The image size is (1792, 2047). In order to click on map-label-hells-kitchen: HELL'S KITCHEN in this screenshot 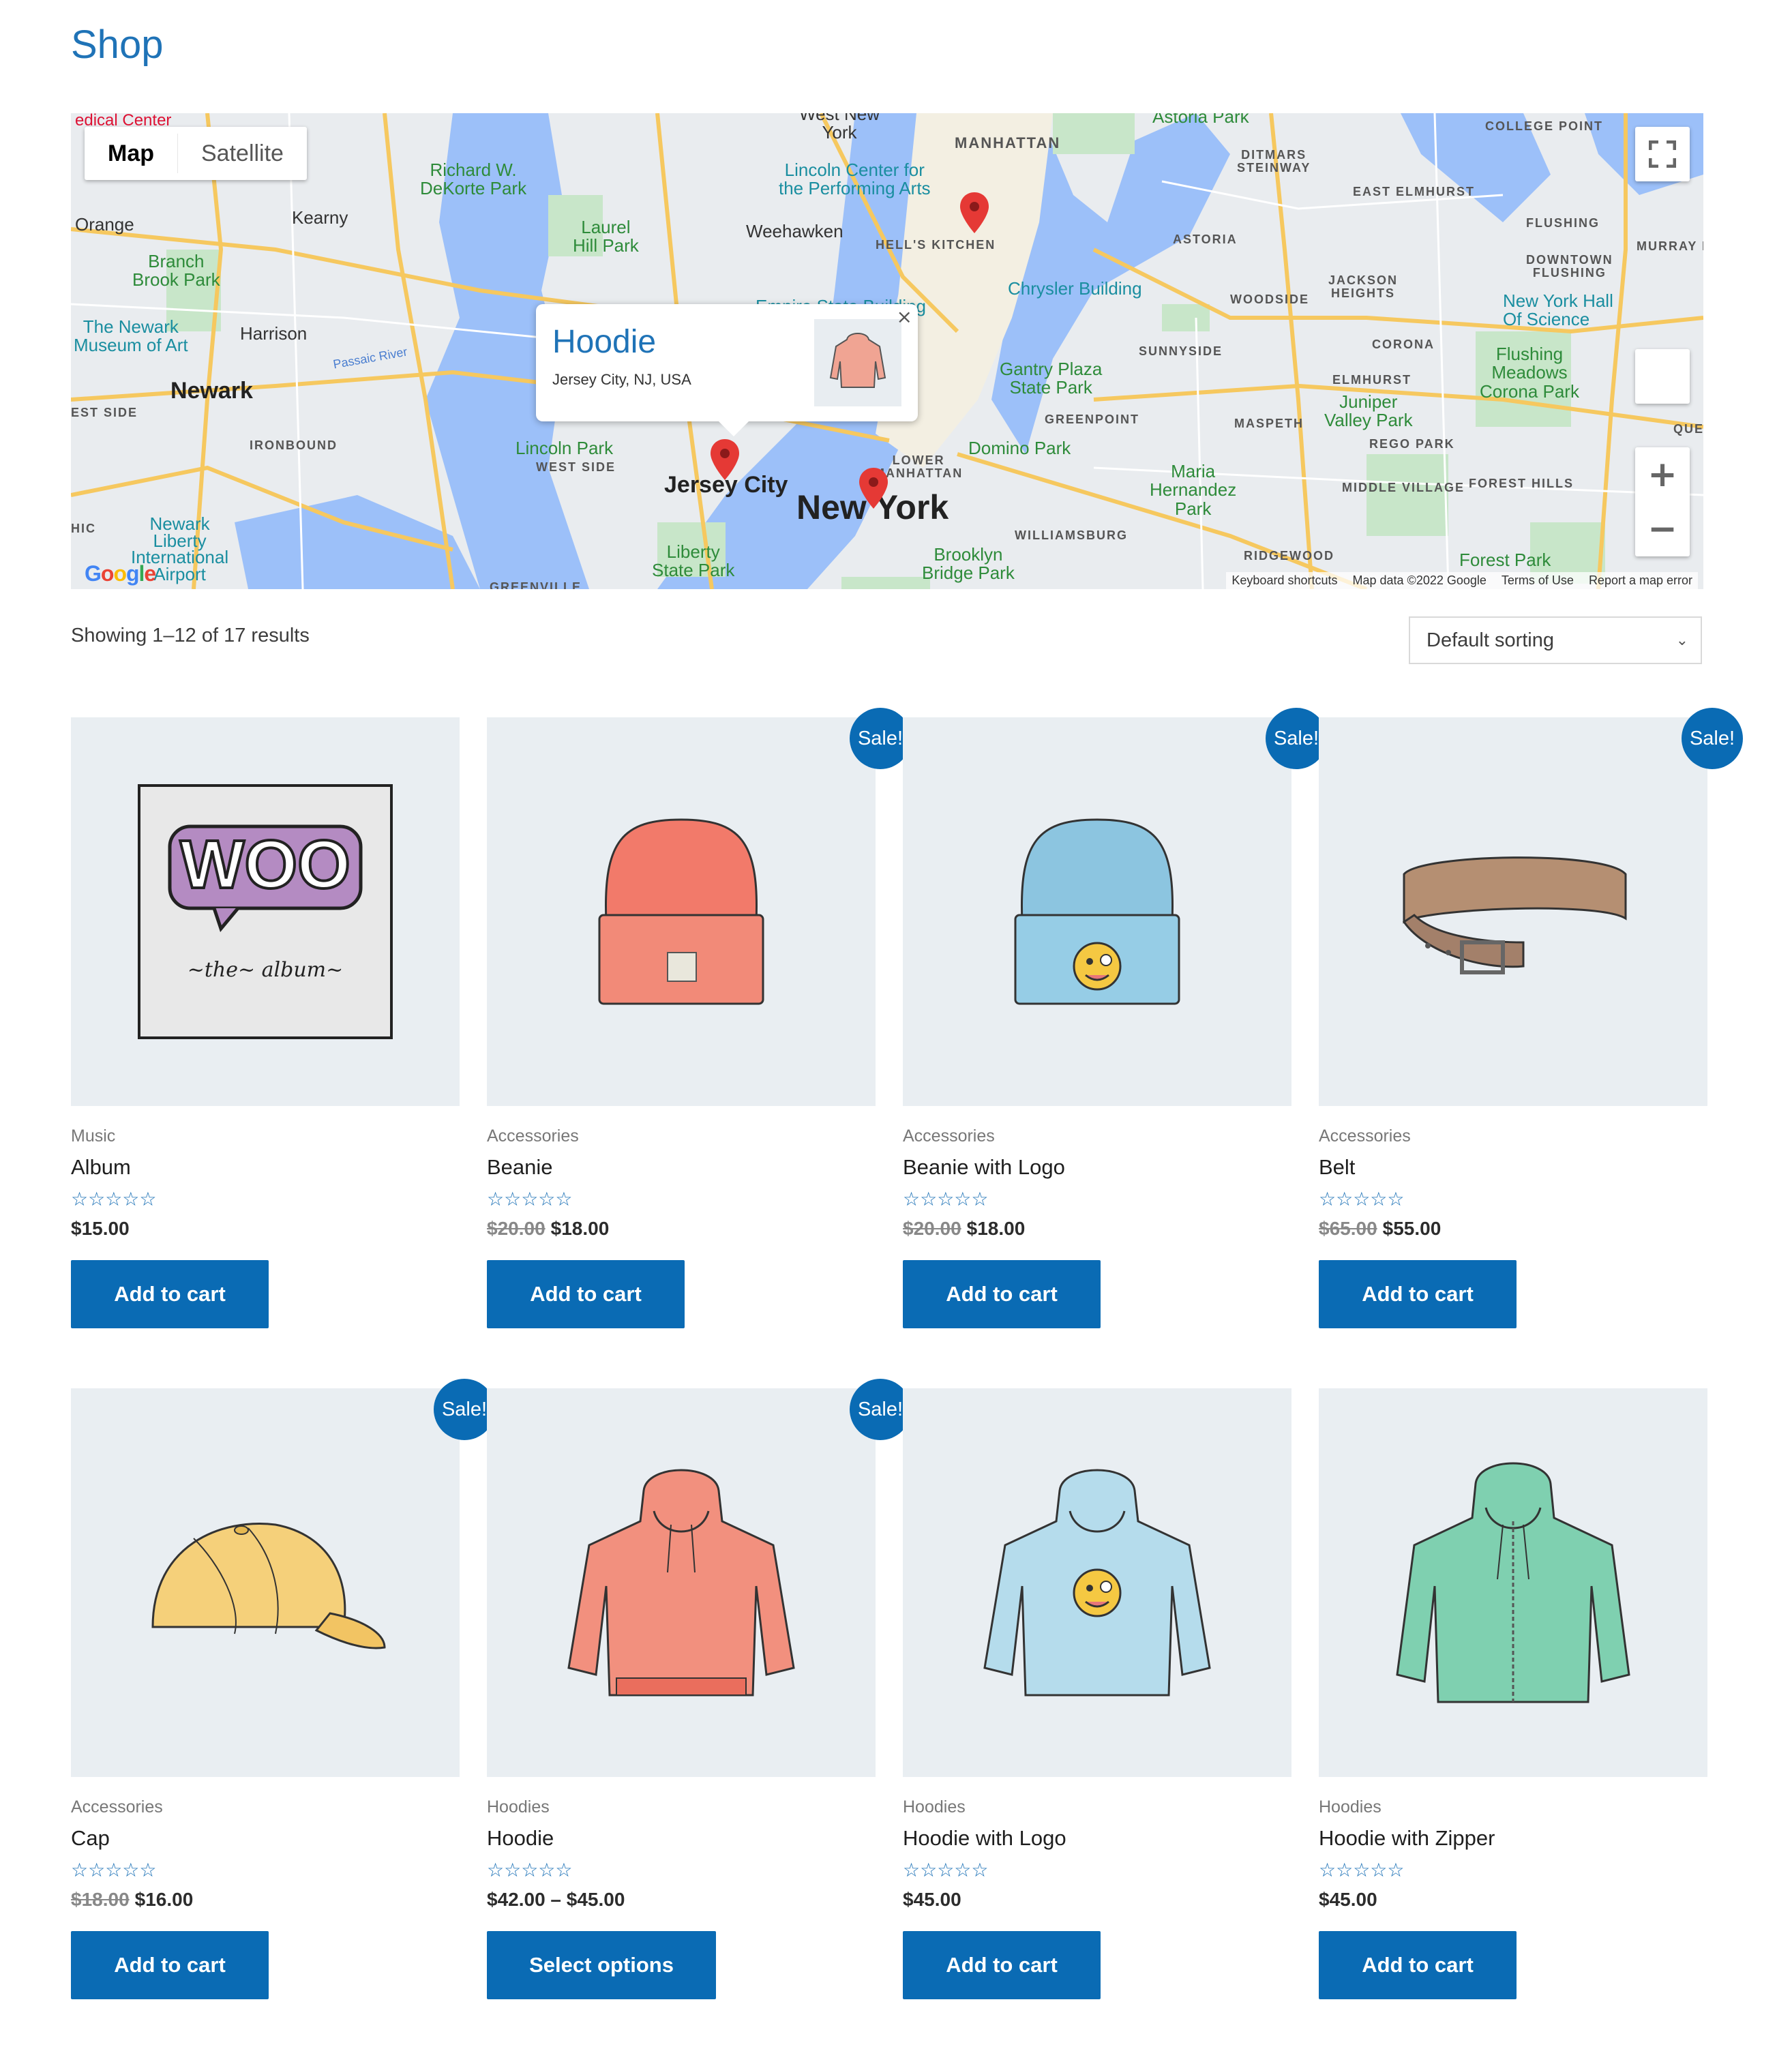, I will do `click(936, 245)`.